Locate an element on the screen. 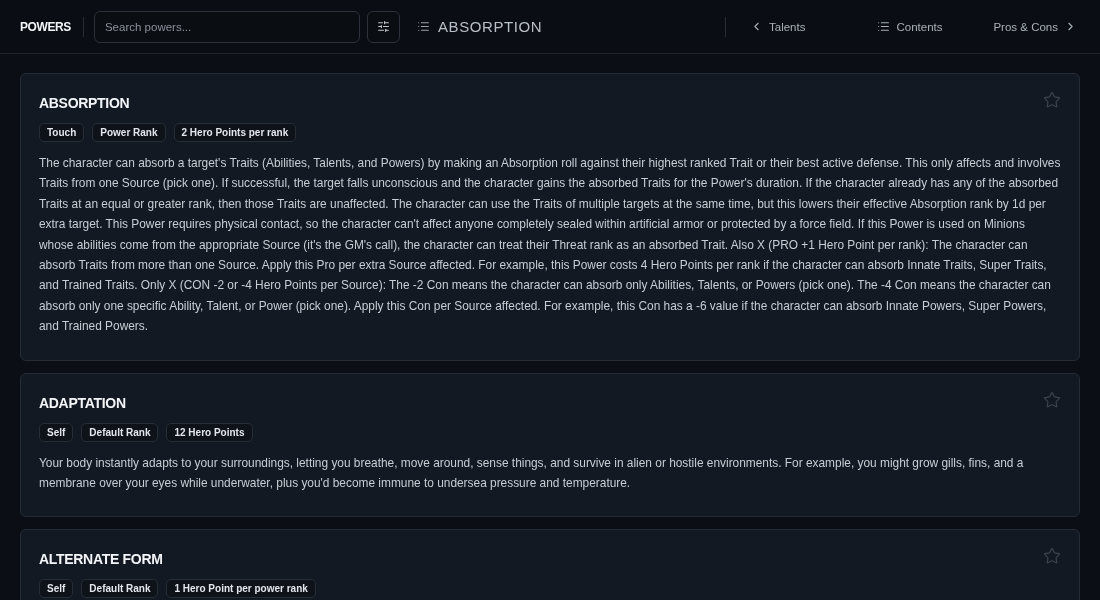 The height and width of the screenshot is (600, 1100). current-section-title: ABSORPTION is located at coordinates (490, 26).